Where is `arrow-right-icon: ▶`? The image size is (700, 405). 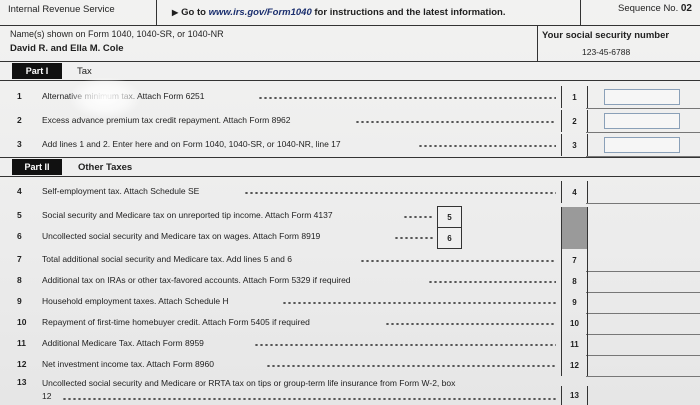
arrow-right-icon: ▶ is located at coordinates (175, 12).